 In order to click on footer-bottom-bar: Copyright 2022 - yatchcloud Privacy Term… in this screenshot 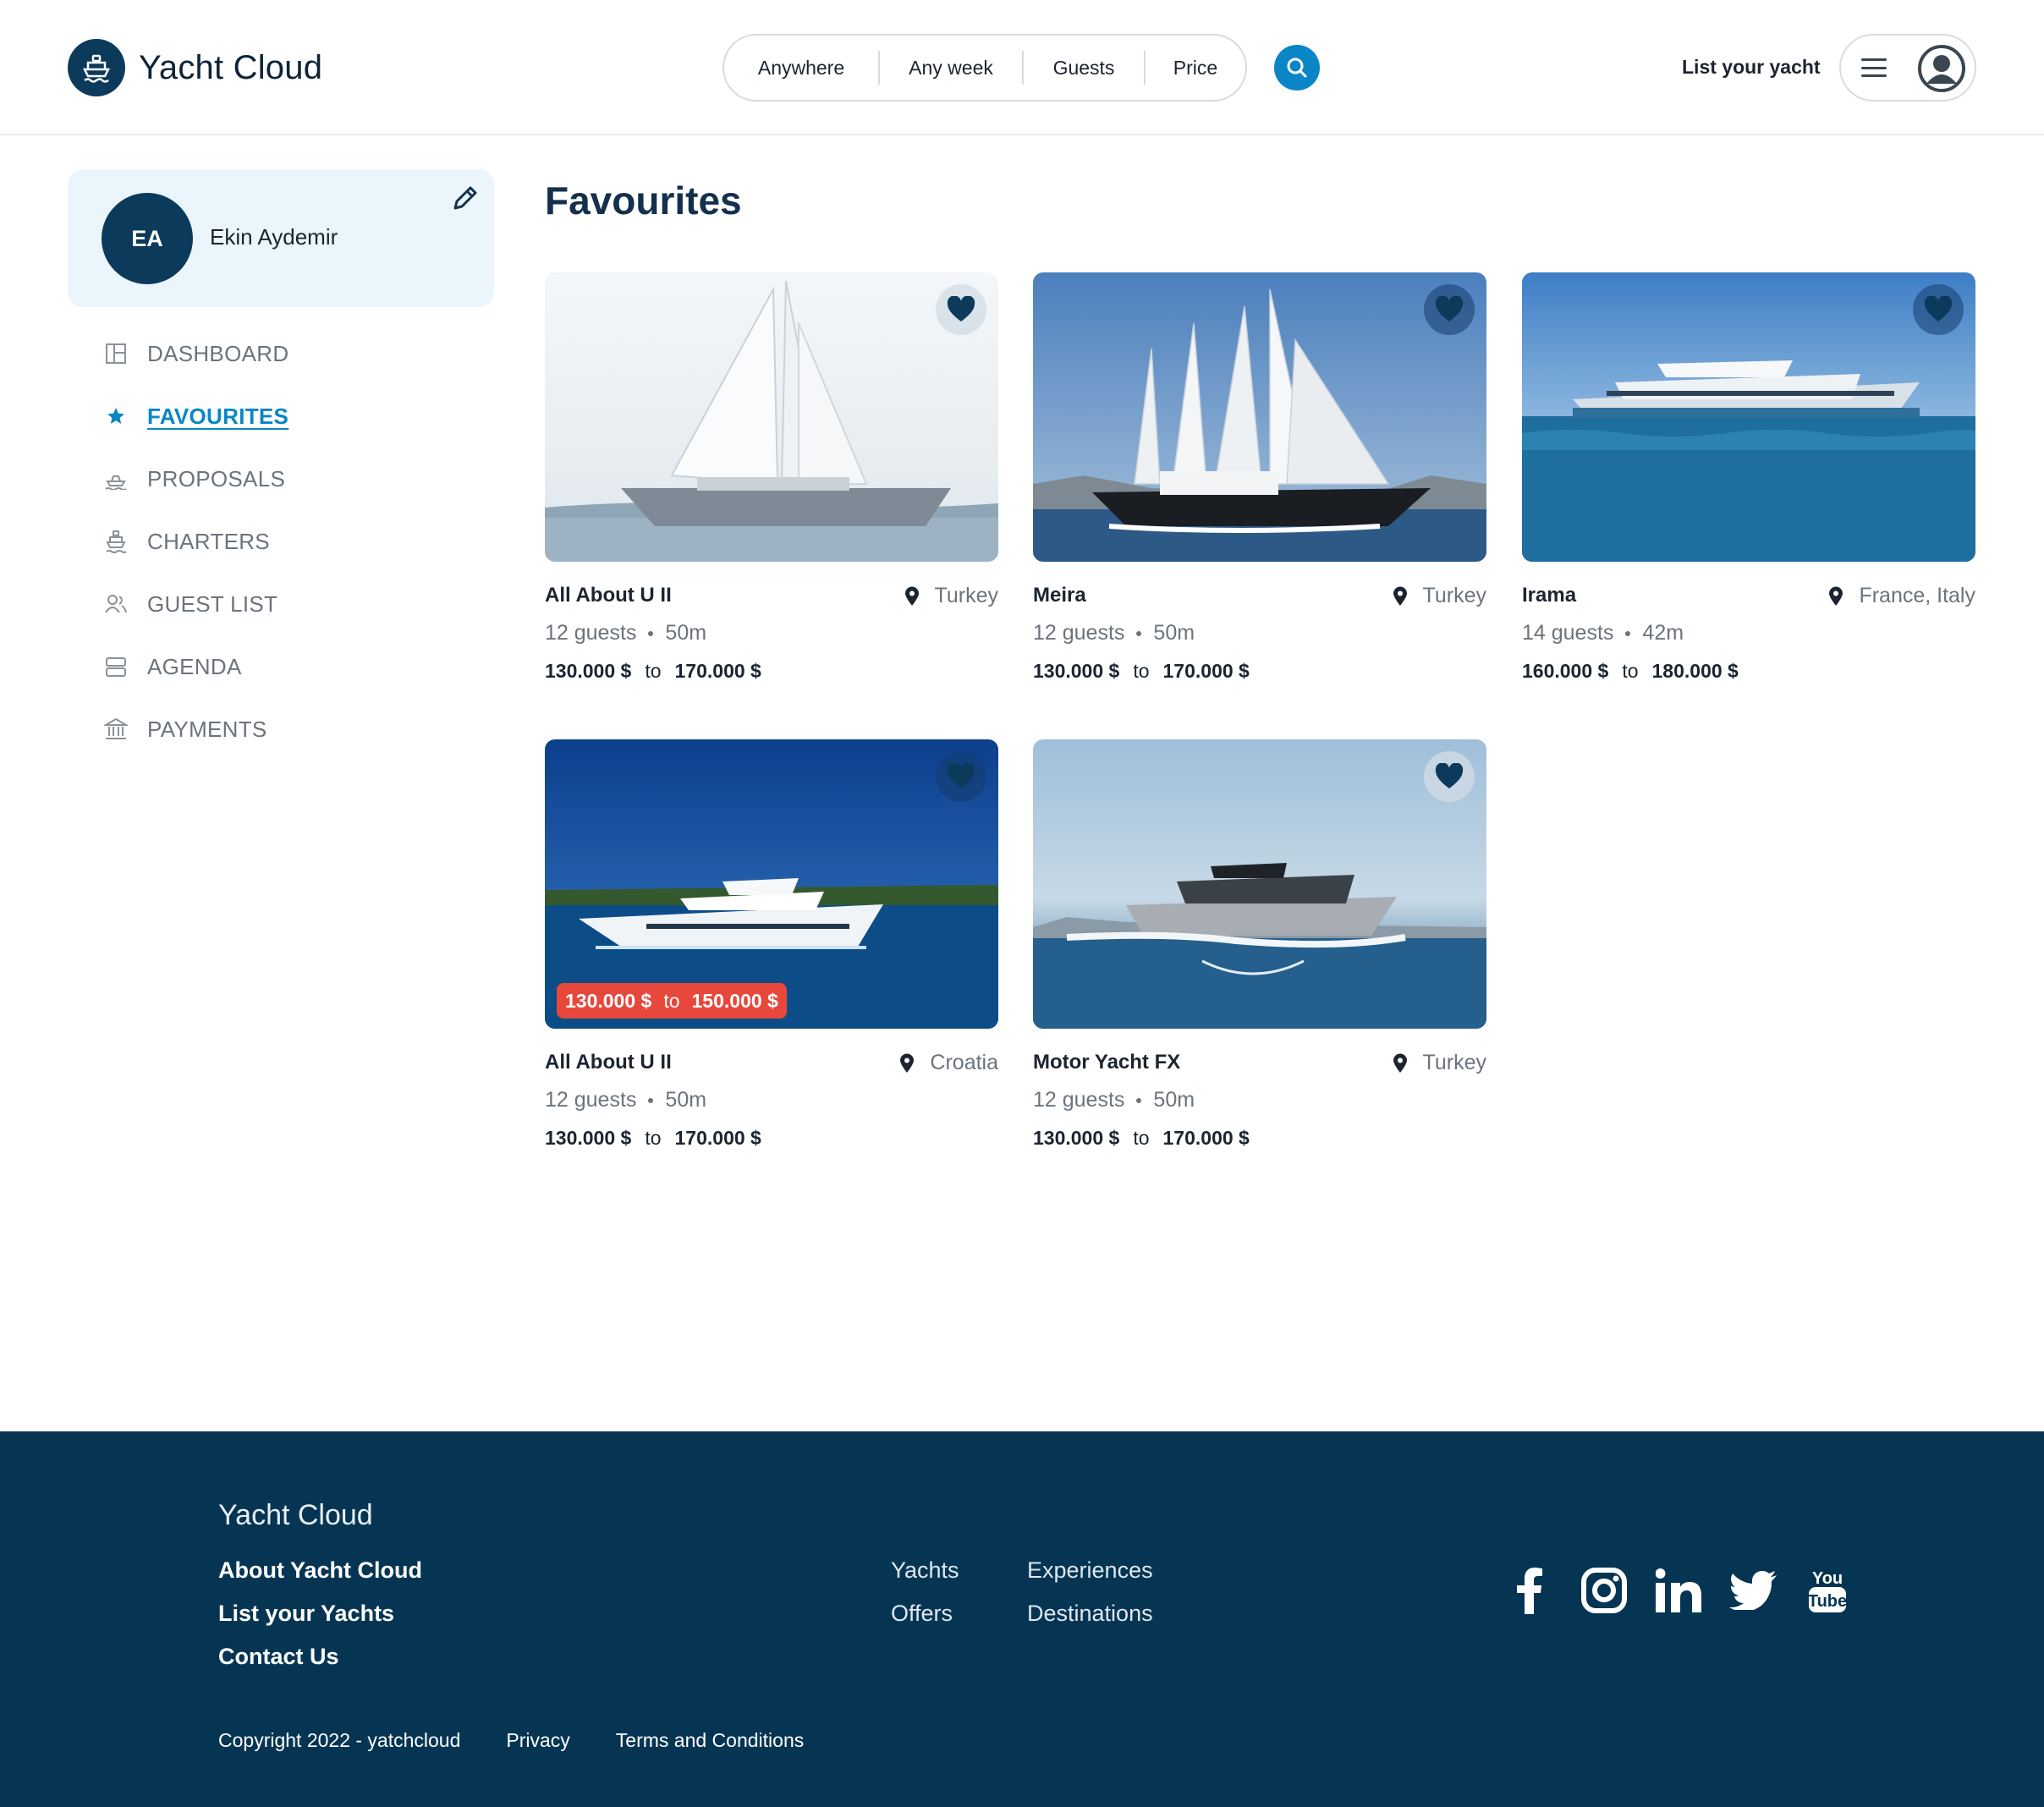, I will do `click(511, 1740)`.